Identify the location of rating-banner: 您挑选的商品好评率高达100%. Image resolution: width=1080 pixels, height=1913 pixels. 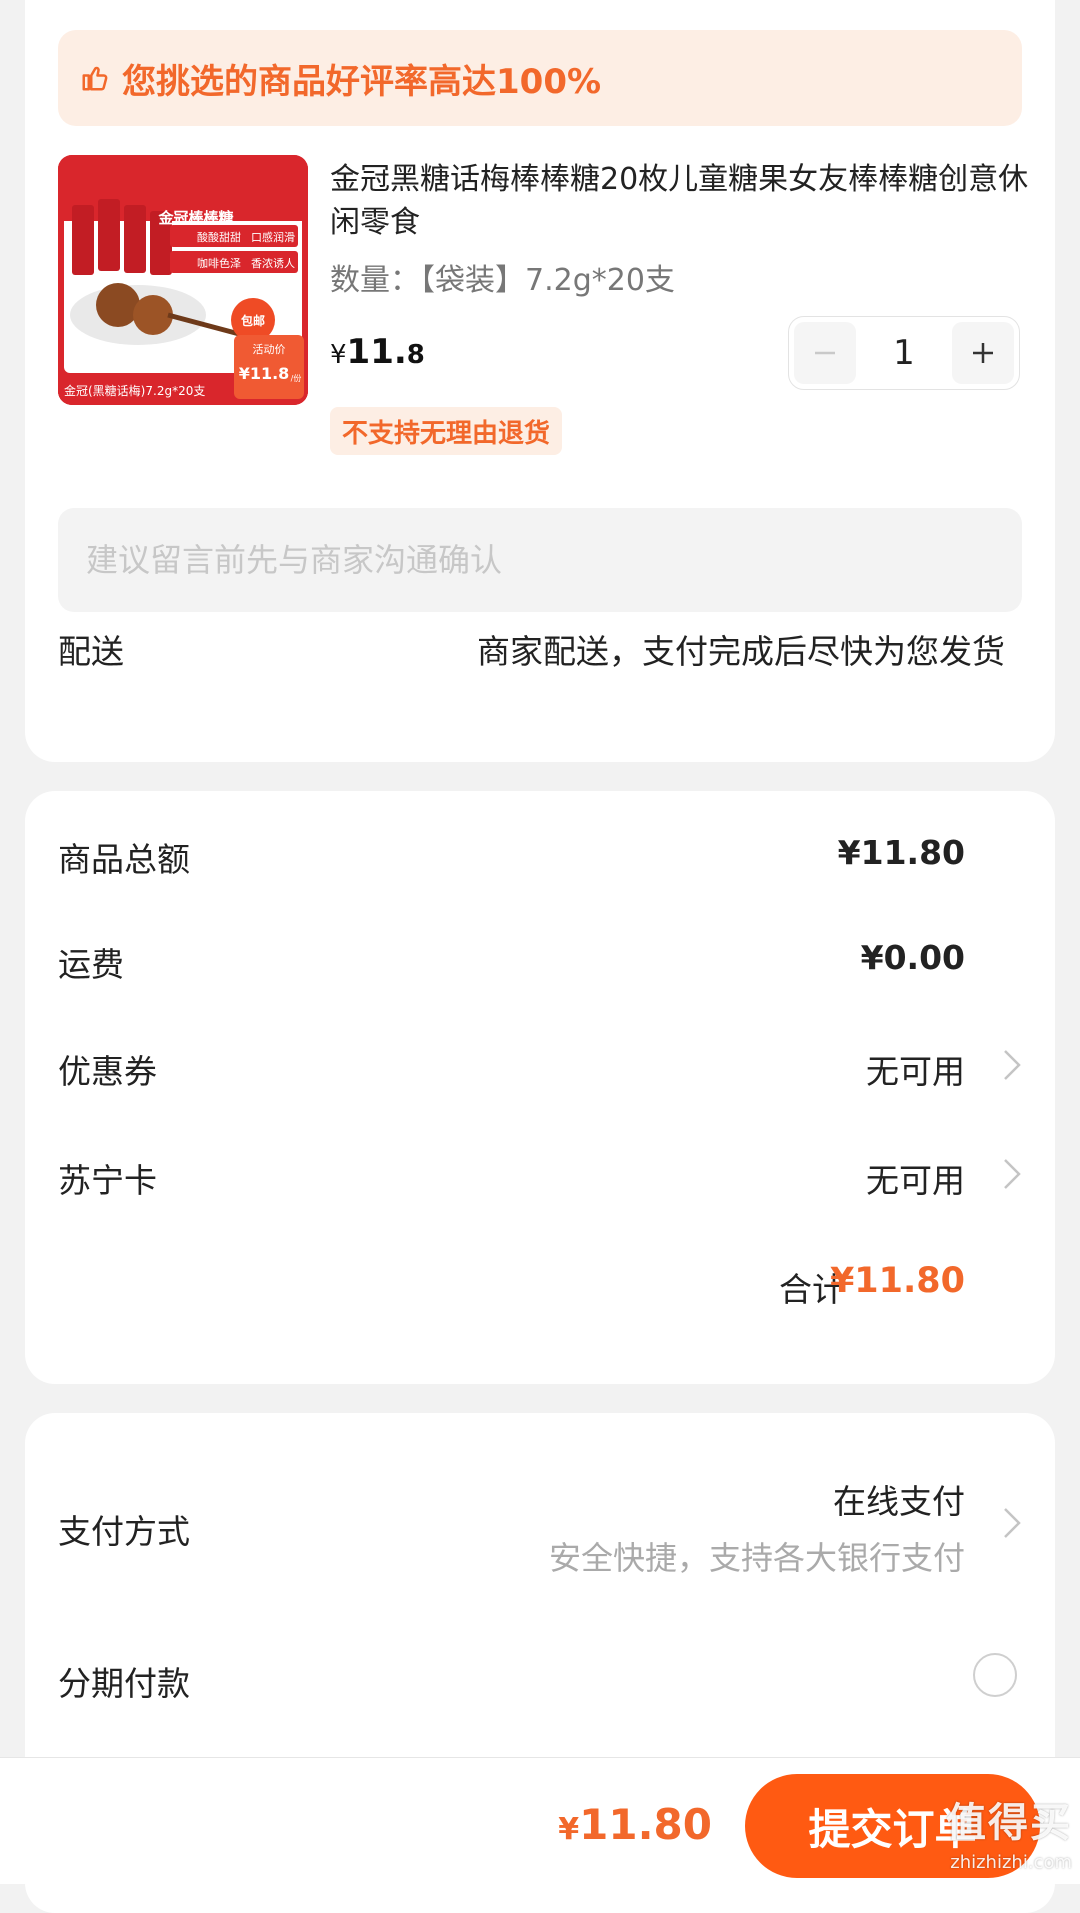
(540, 78).